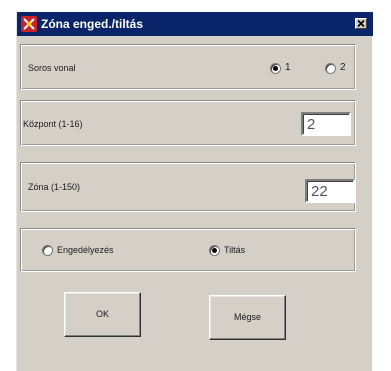 Image resolution: width=391 pixels, height=371 pixels. Describe the element at coordinates (343, 68) in the screenshot. I see `serial-line-2-label: 2` at that location.